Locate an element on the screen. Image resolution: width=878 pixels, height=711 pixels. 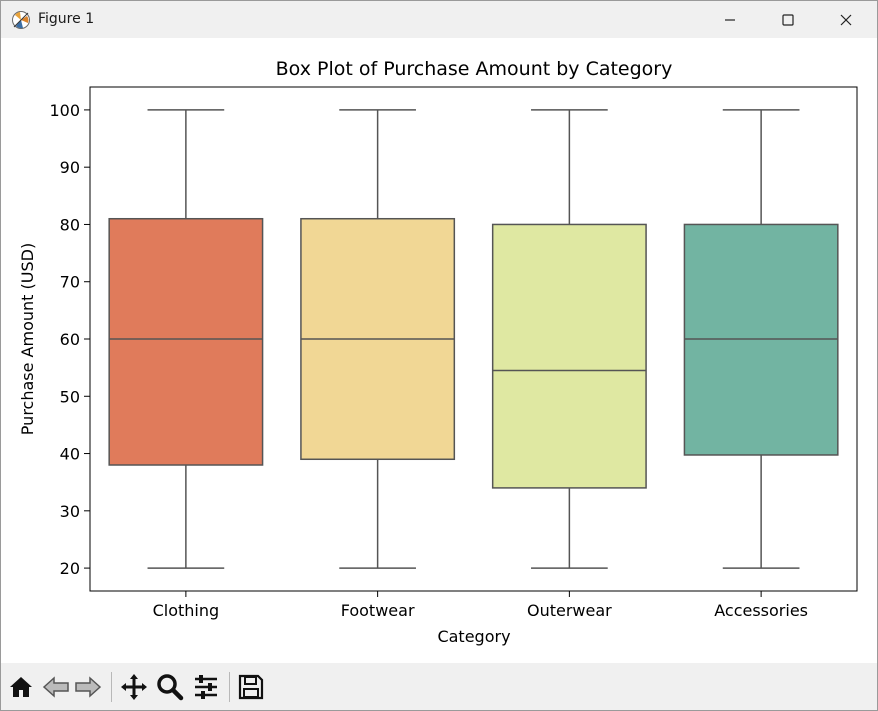
box-clothing is located at coordinates (186, 341).